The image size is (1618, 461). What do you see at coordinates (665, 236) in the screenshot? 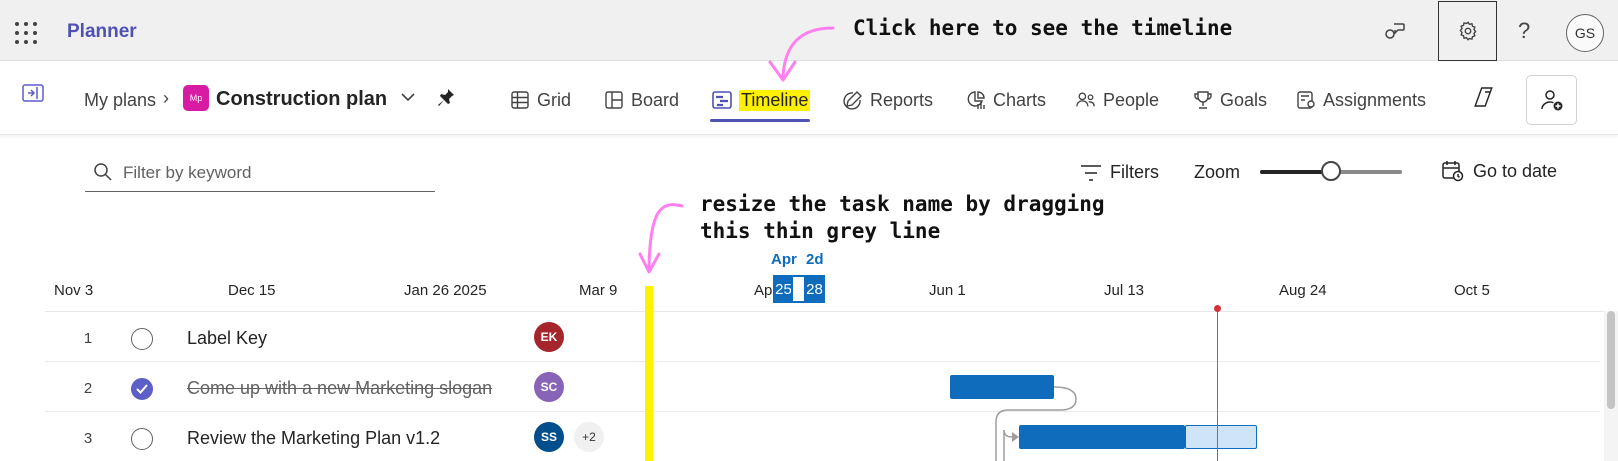
I see `annotation-arrow` at bounding box center [665, 236].